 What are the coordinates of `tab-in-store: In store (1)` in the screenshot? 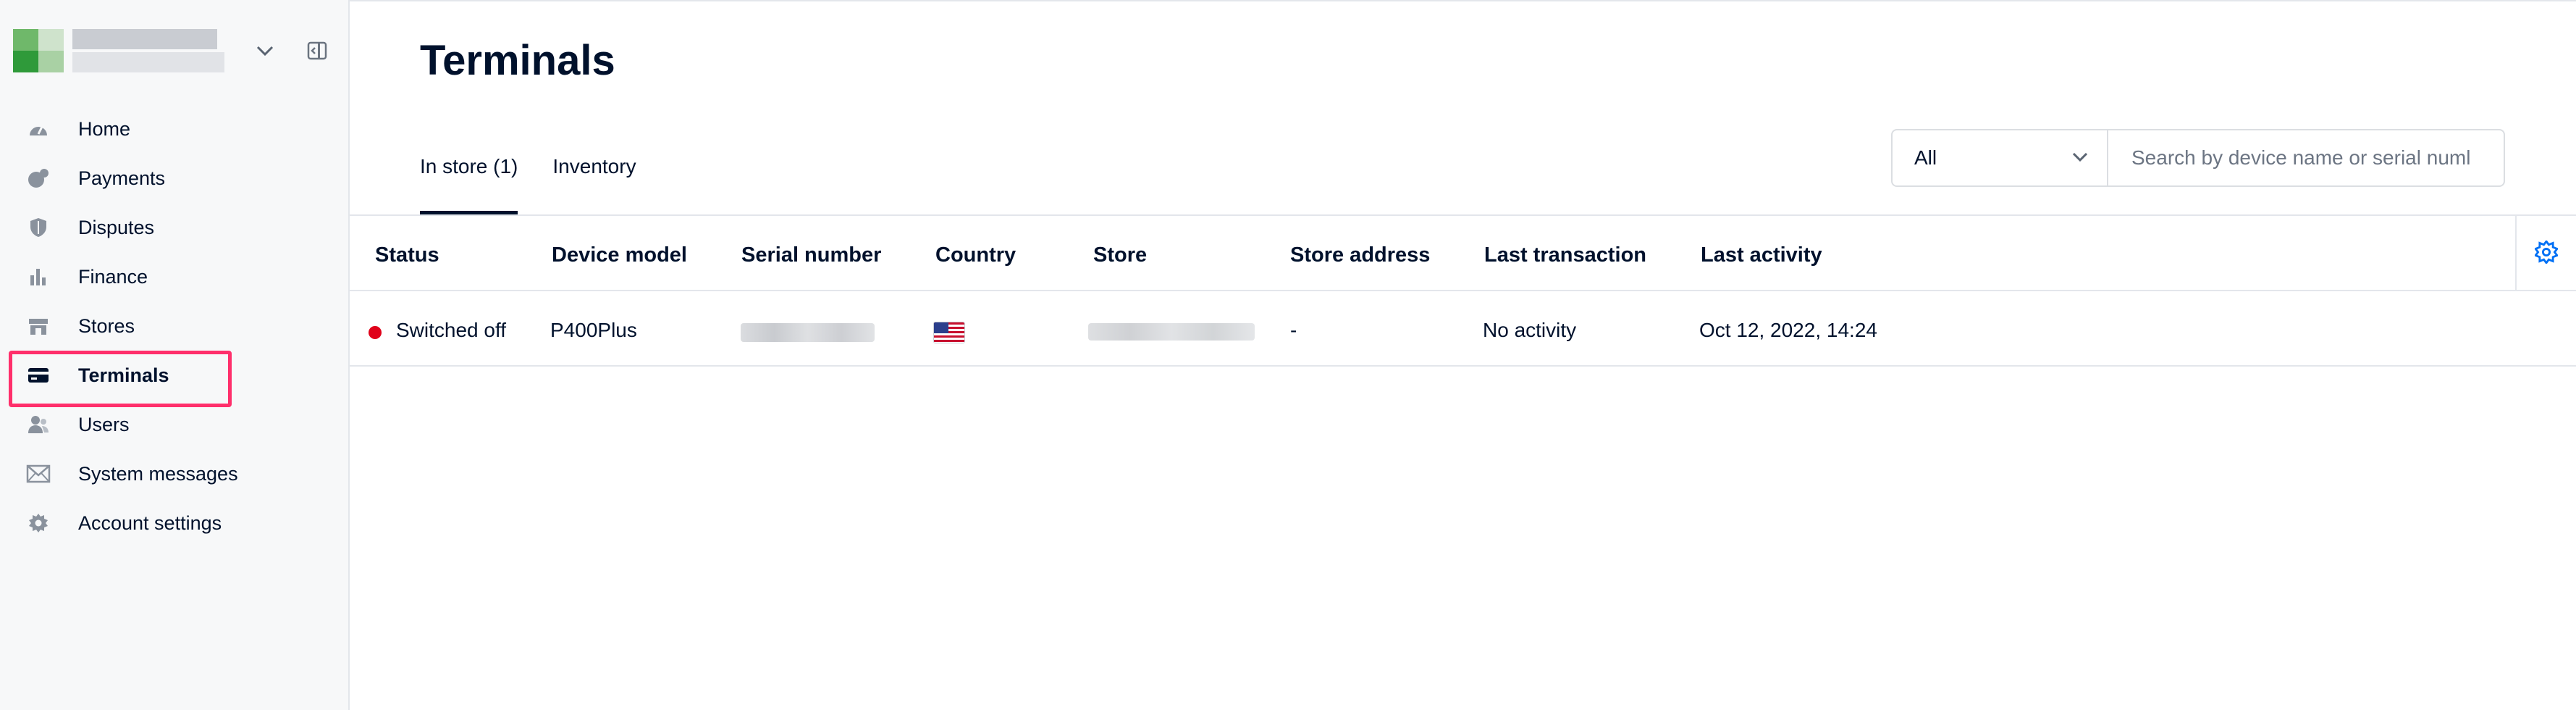 It's located at (469, 179).